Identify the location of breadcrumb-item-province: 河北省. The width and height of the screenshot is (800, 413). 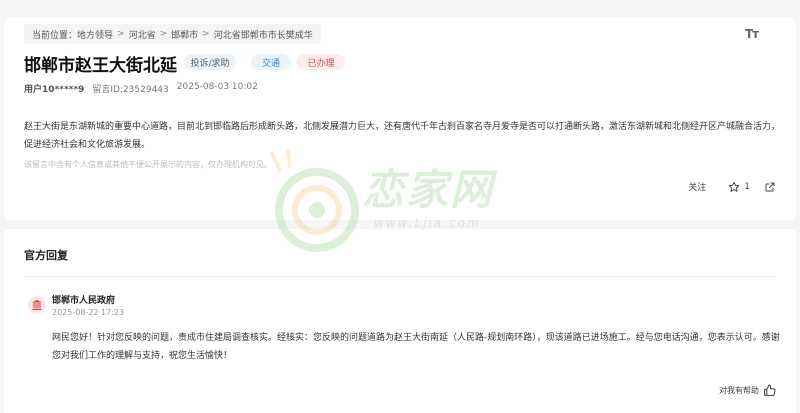
(142, 34).